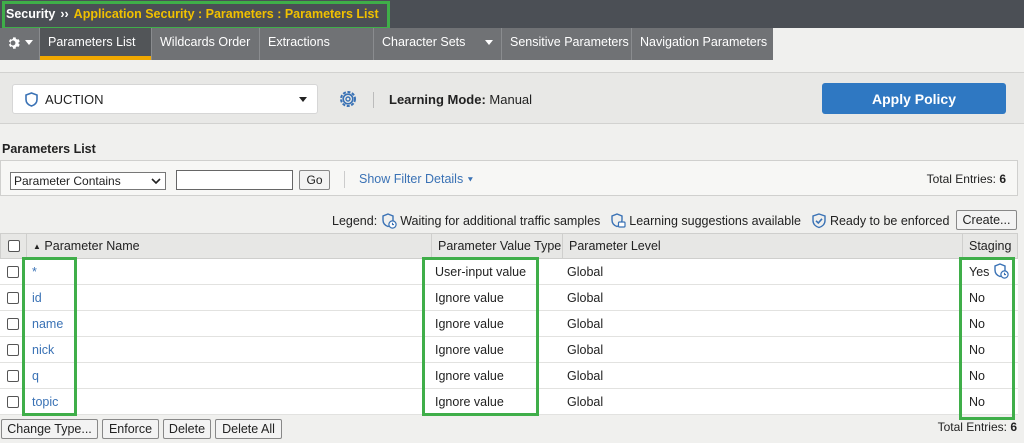 This screenshot has width=1024, height=443. Describe the element at coordinates (317, 44) in the screenshot. I see `tab-extractions: Extractions` at that location.